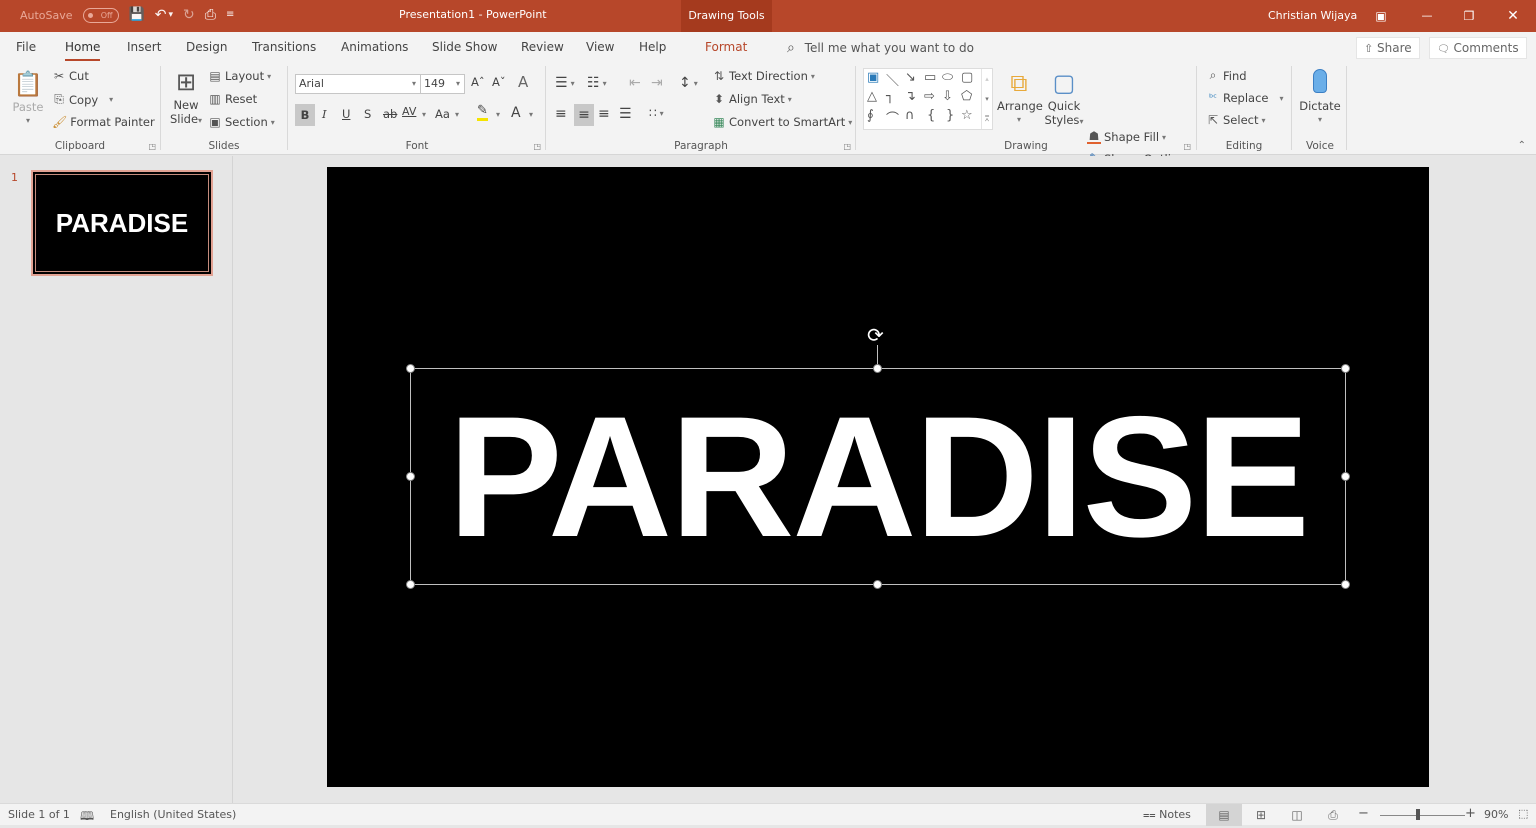  What do you see at coordinates (929, 96) in the screenshot?
I see `shape-right-arrow-icon: ⇨` at bounding box center [929, 96].